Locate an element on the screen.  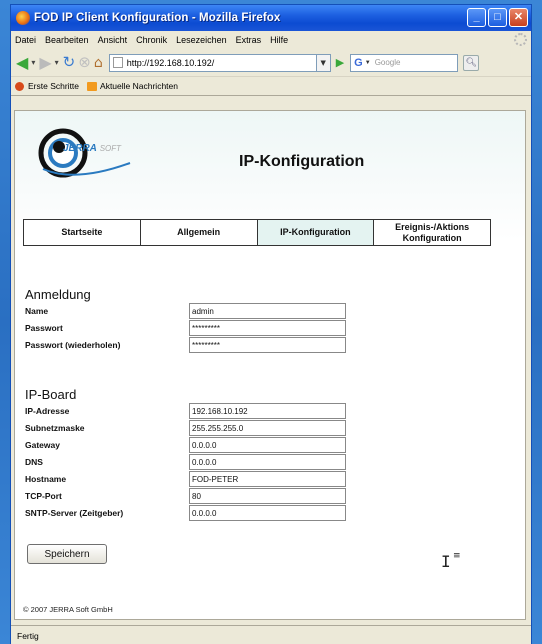
form-row-gateway: Gateway 0.0.0.0 is located at coordinates (190, 445).